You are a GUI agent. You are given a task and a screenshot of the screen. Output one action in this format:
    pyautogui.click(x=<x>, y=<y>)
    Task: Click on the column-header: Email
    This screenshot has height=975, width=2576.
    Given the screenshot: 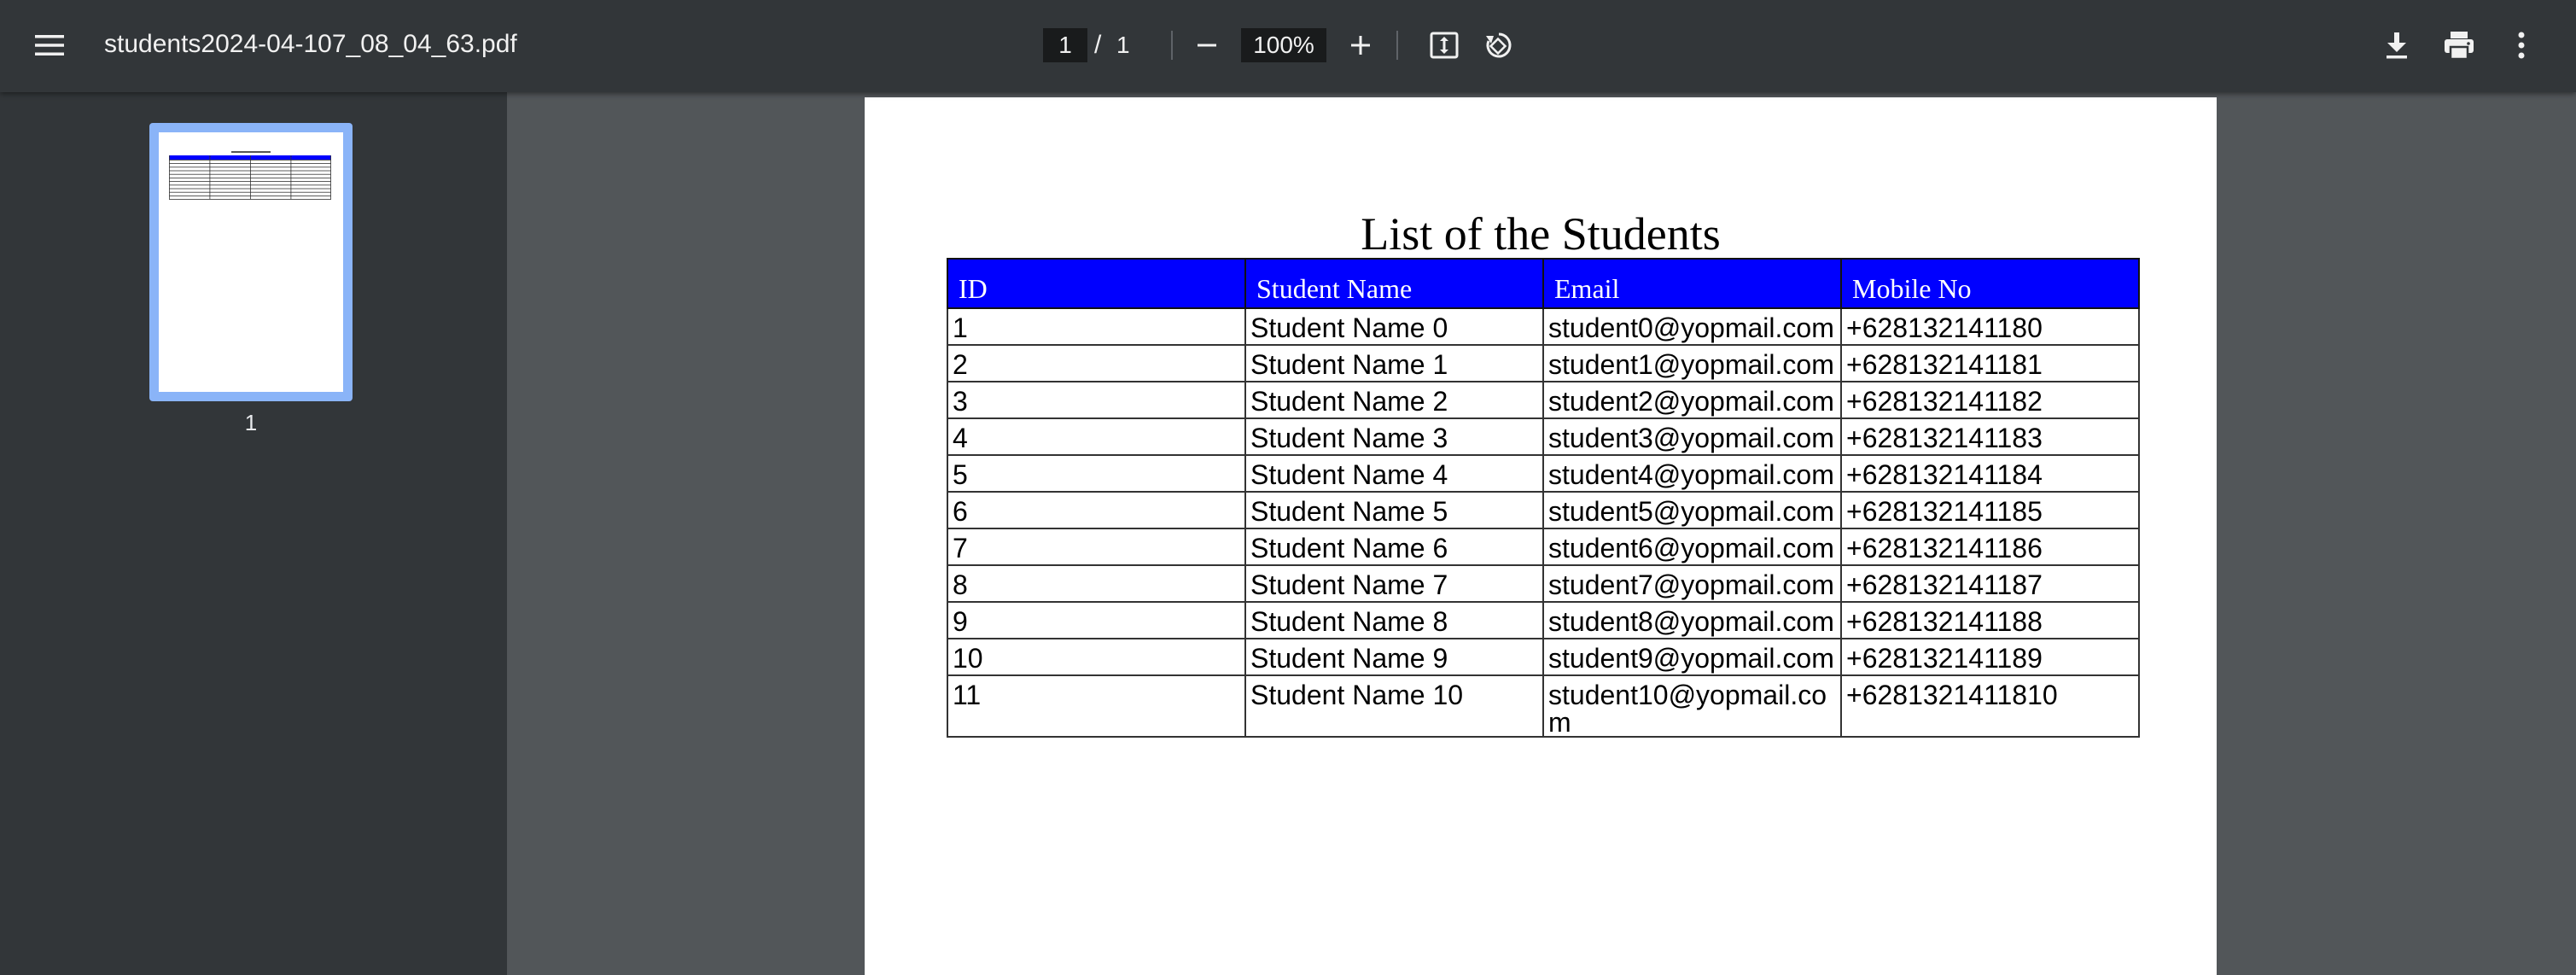 What is the action you would take?
    pyautogui.click(x=1692, y=283)
    